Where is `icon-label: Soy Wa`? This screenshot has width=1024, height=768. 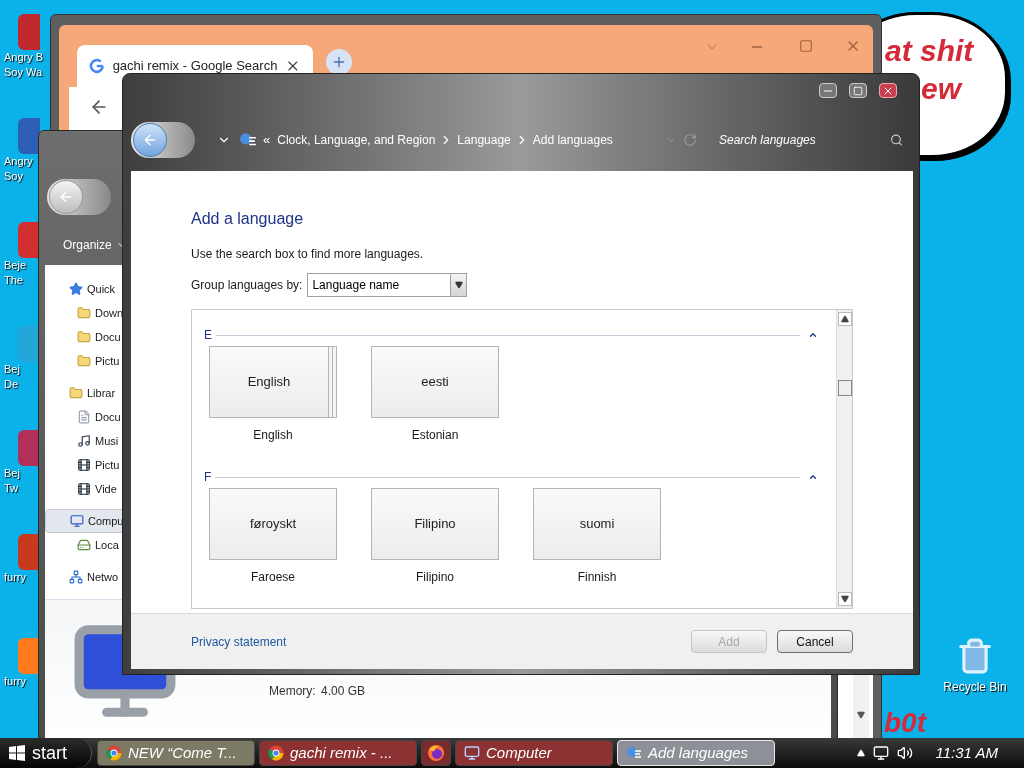 icon-label: Soy Wa is located at coordinates (23, 72).